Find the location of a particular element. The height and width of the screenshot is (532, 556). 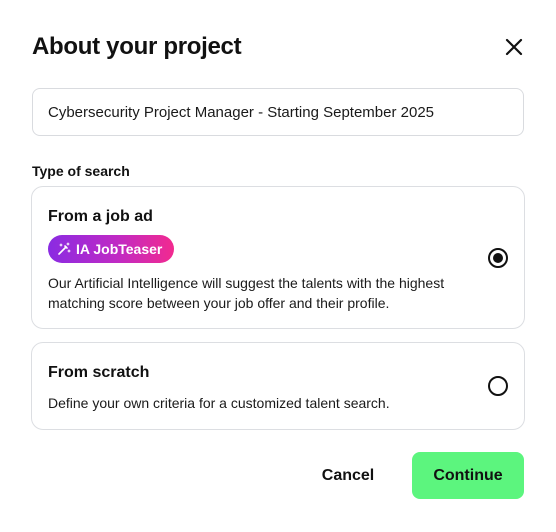

option-title-from-scratch: From scratch is located at coordinates (99, 372).